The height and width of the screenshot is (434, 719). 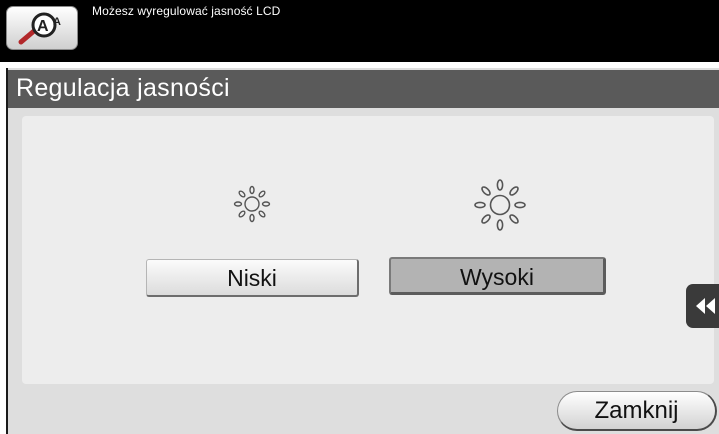 I want to click on side-panel-tab, so click(x=702, y=306).